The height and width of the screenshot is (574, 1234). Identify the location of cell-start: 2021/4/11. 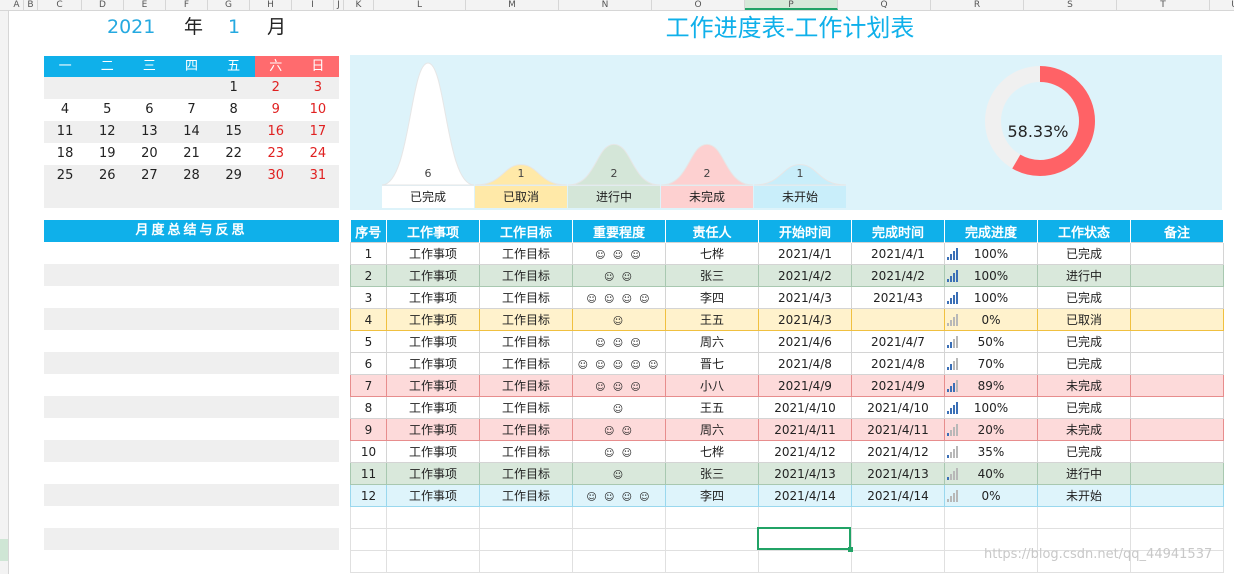
(805, 429).